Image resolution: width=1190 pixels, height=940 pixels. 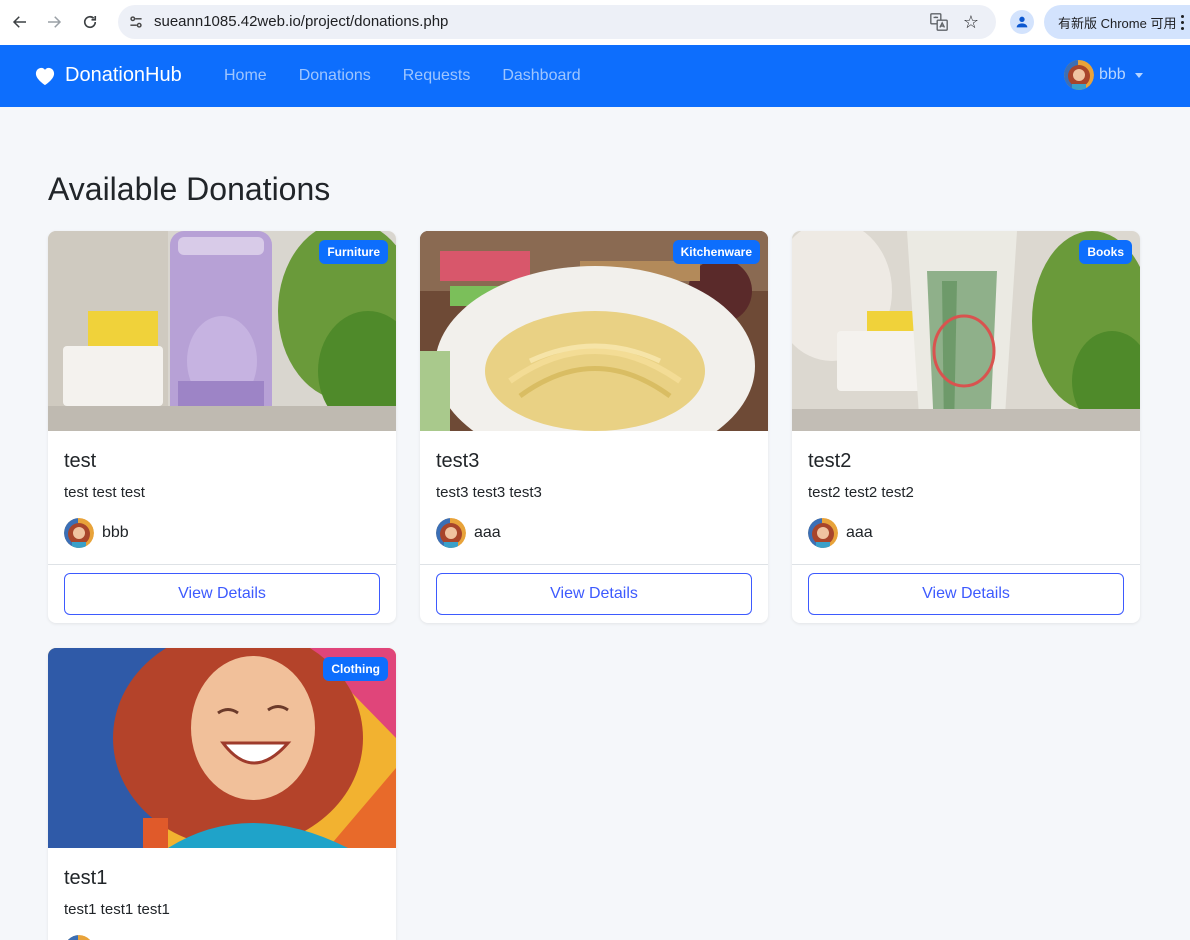 What do you see at coordinates (20, 22) in the screenshot?
I see `back-arrow-icon` at bounding box center [20, 22].